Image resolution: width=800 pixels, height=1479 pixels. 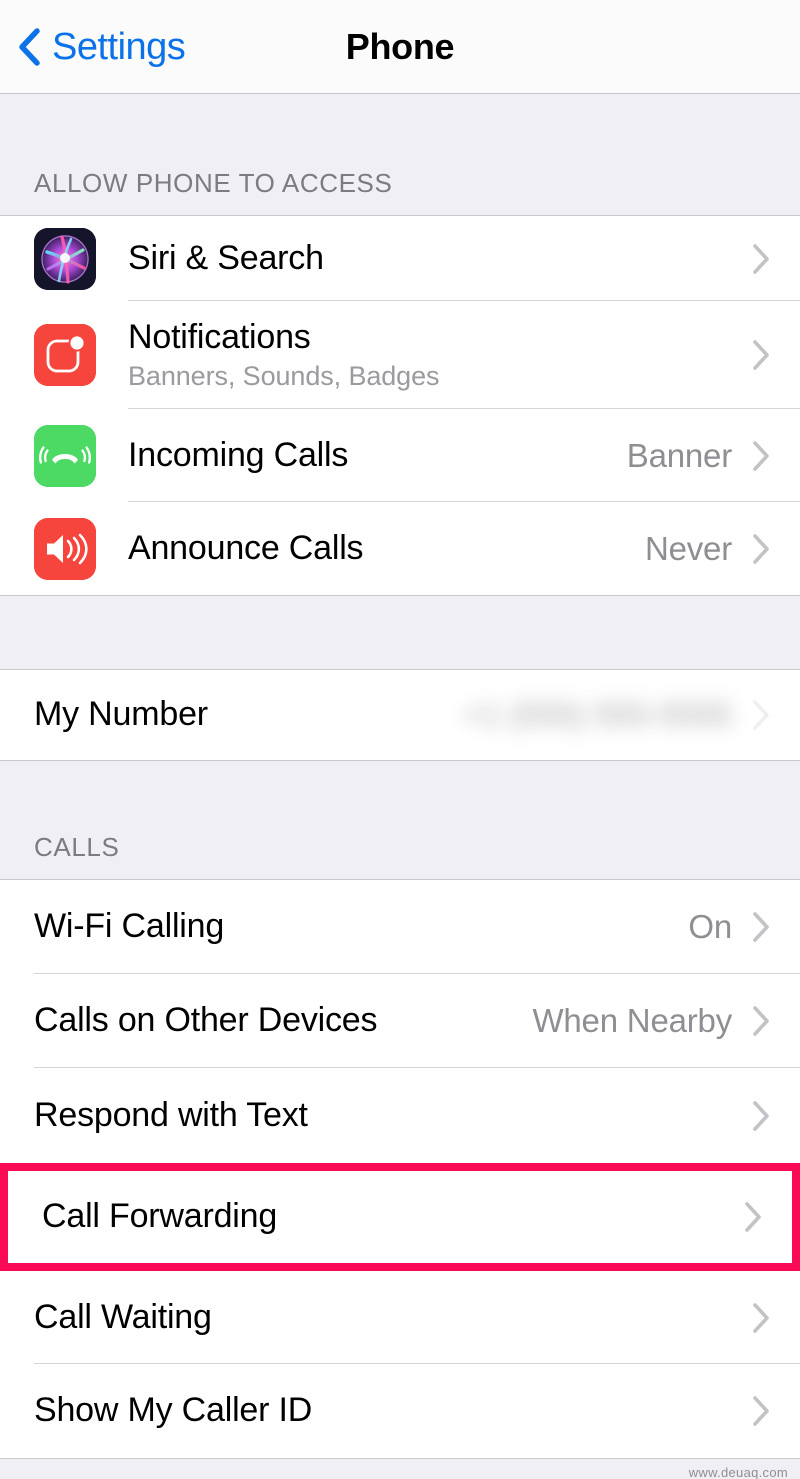 What do you see at coordinates (400, 1468) in the screenshot?
I see `watermark-strip: www.deuaq.com` at bounding box center [400, 1468].